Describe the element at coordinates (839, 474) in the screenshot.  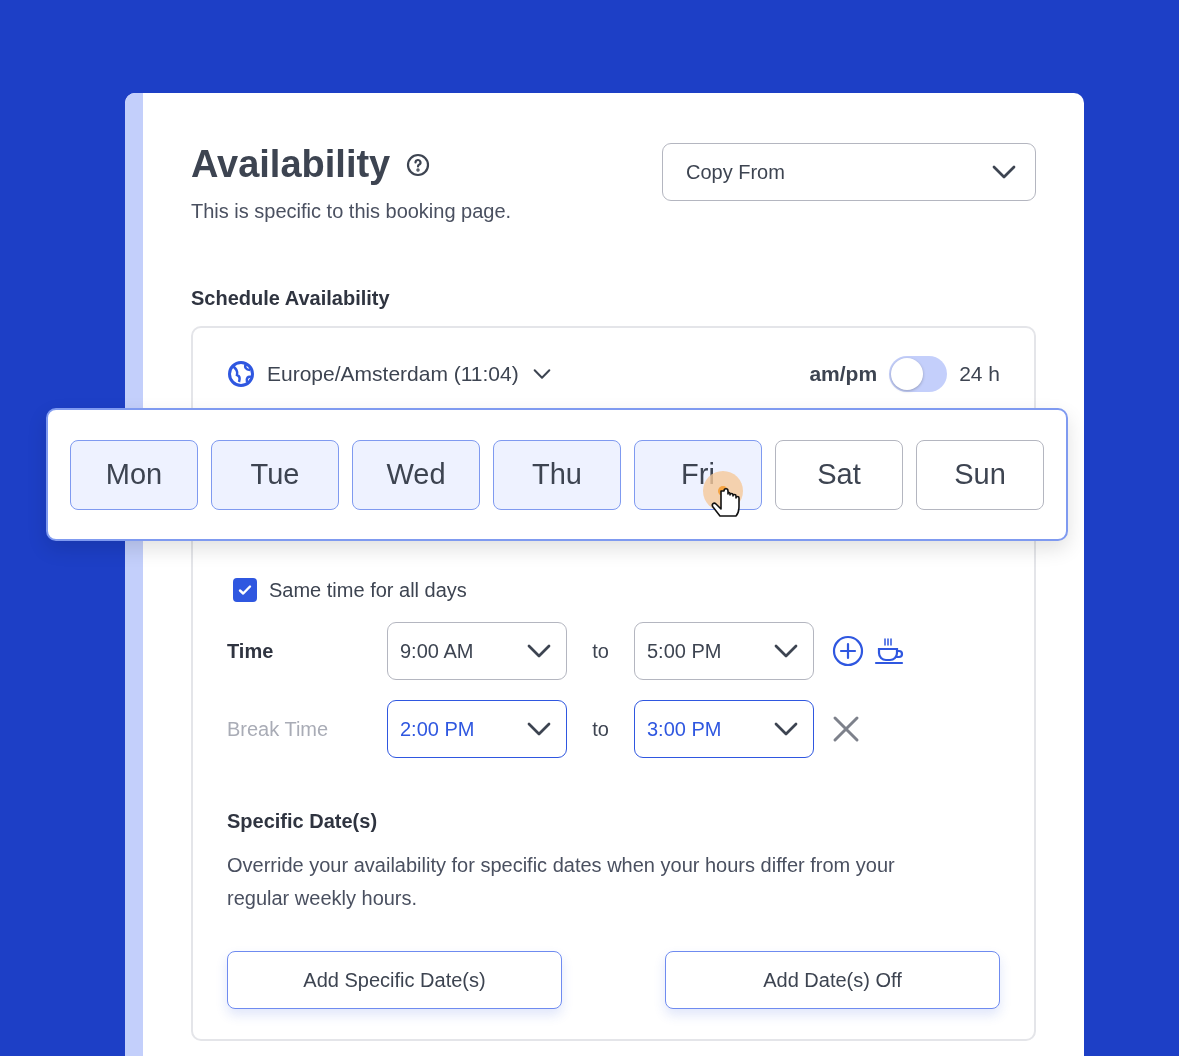
I see `day-toggle: Sat` at that location.